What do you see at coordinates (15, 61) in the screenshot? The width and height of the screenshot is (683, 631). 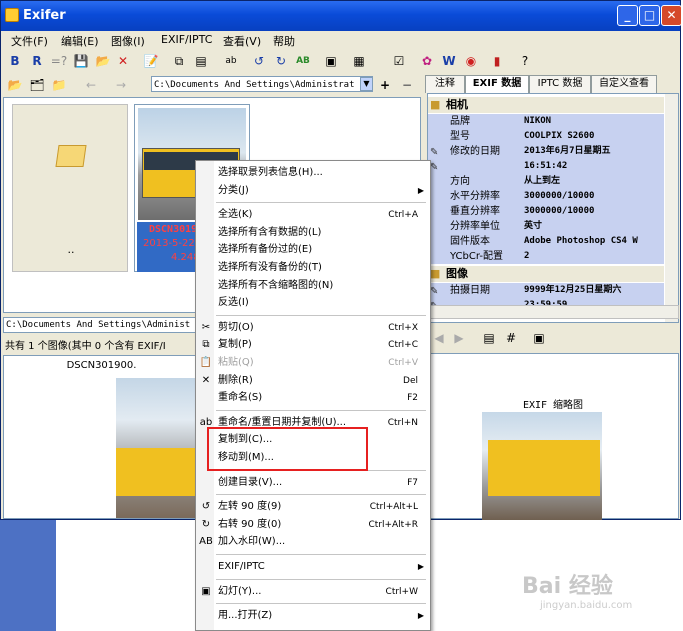 I see `b-icon: B` at bounding box center [15, 61].